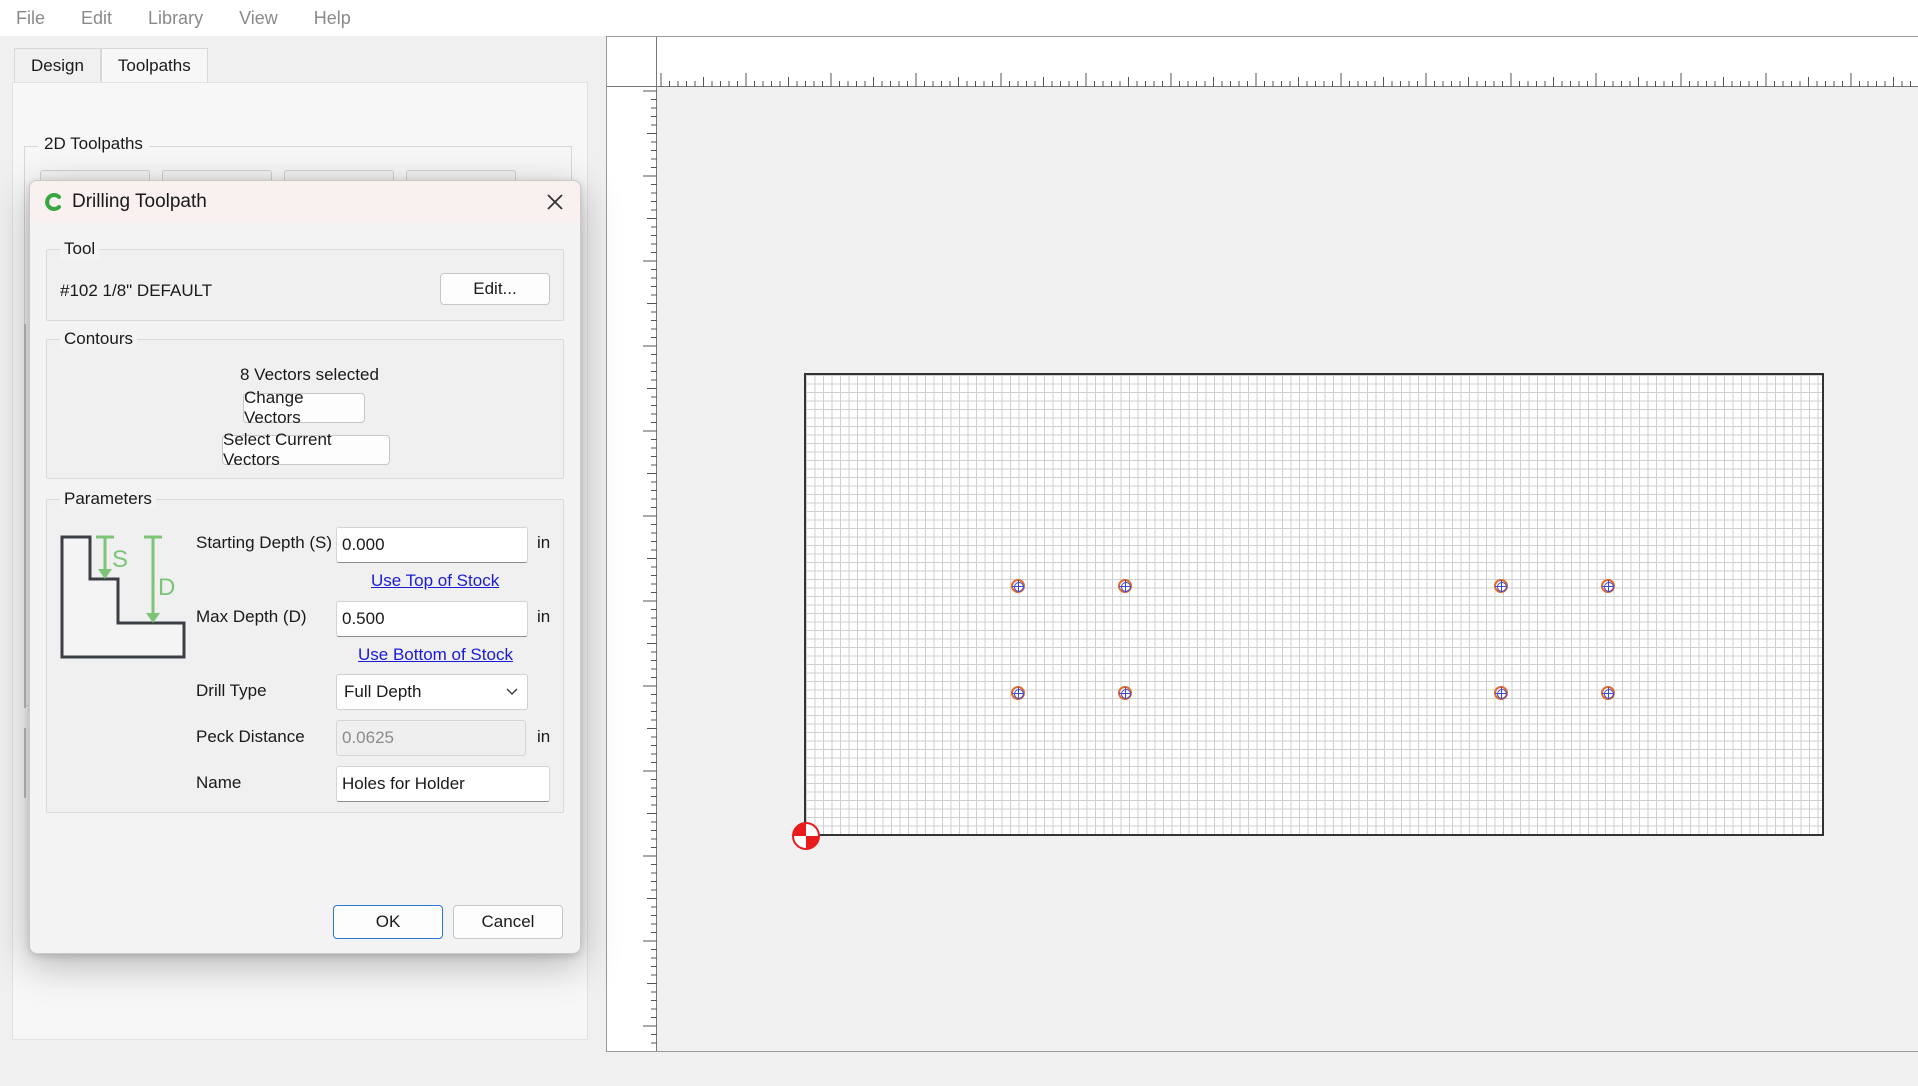  Describe the element at coordinates (53, 202) in the screenshot. I see `app-logo-icon` at that location.